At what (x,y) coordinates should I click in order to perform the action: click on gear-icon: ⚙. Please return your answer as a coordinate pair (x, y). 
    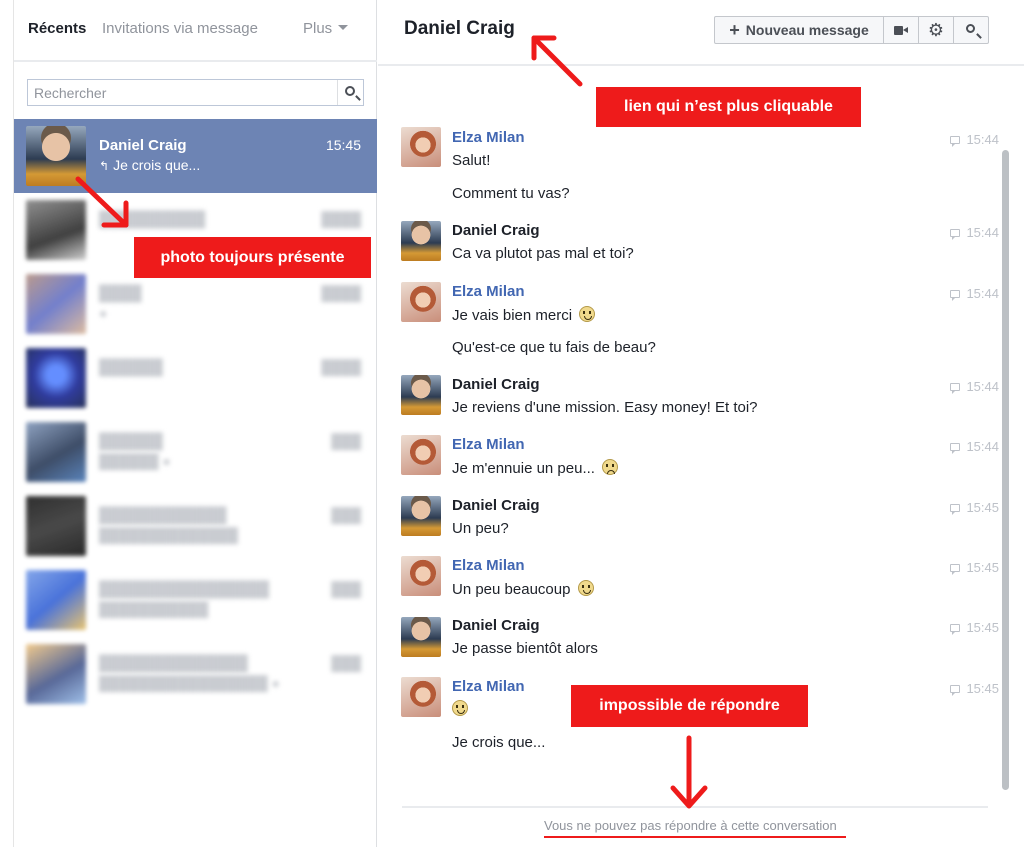
    Looking at the image, I should click on (936, 30).